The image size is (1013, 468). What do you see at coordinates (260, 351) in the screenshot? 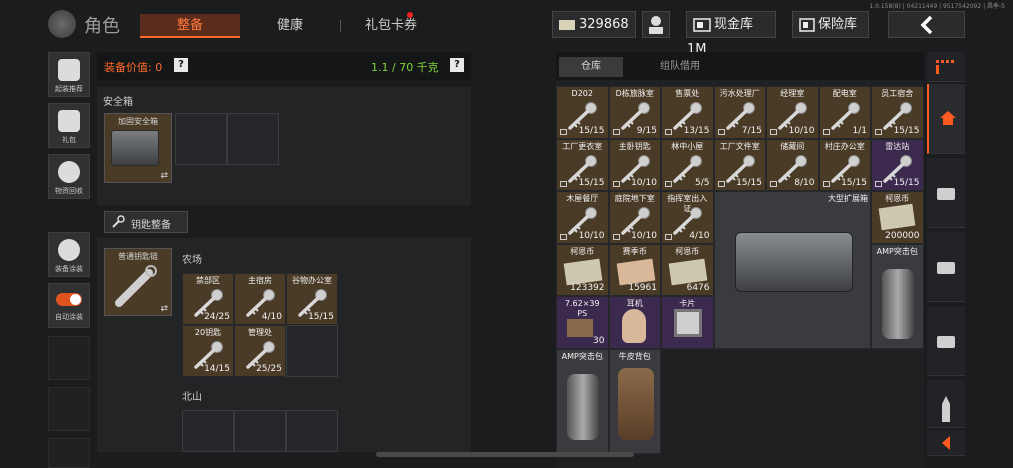
I see `key-item: 管理处 25/25` at bounding box center [260, 351].